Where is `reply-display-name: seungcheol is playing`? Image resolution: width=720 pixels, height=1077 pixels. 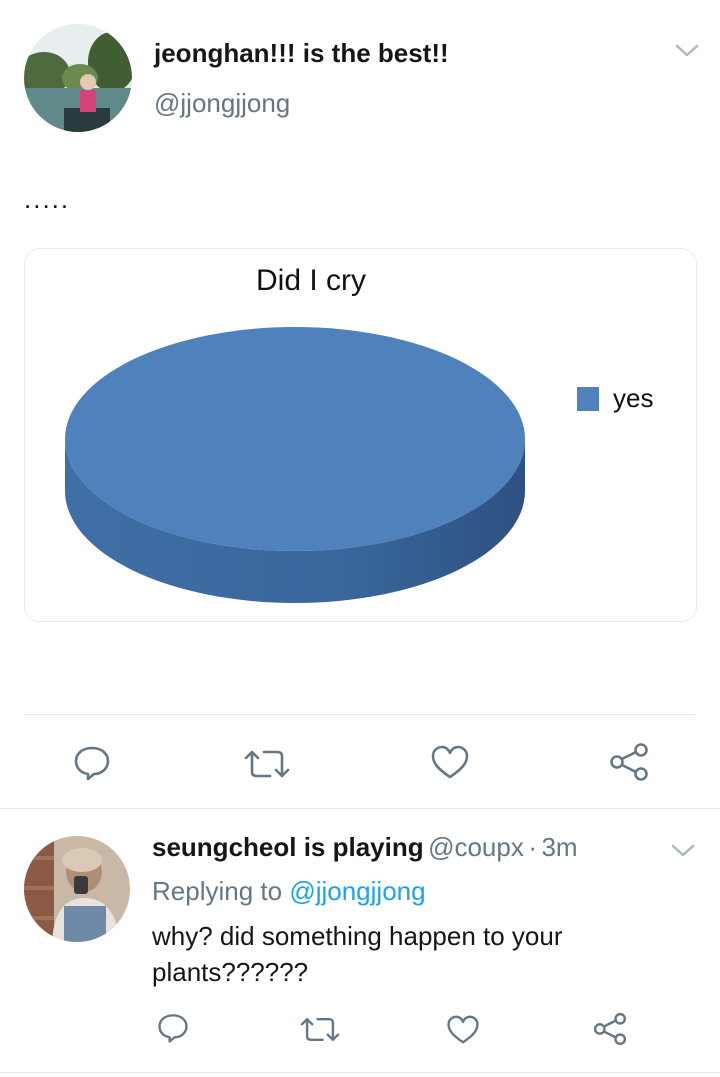
reply-display-name: seungcheol is playing is located at coordinates (288, 847).